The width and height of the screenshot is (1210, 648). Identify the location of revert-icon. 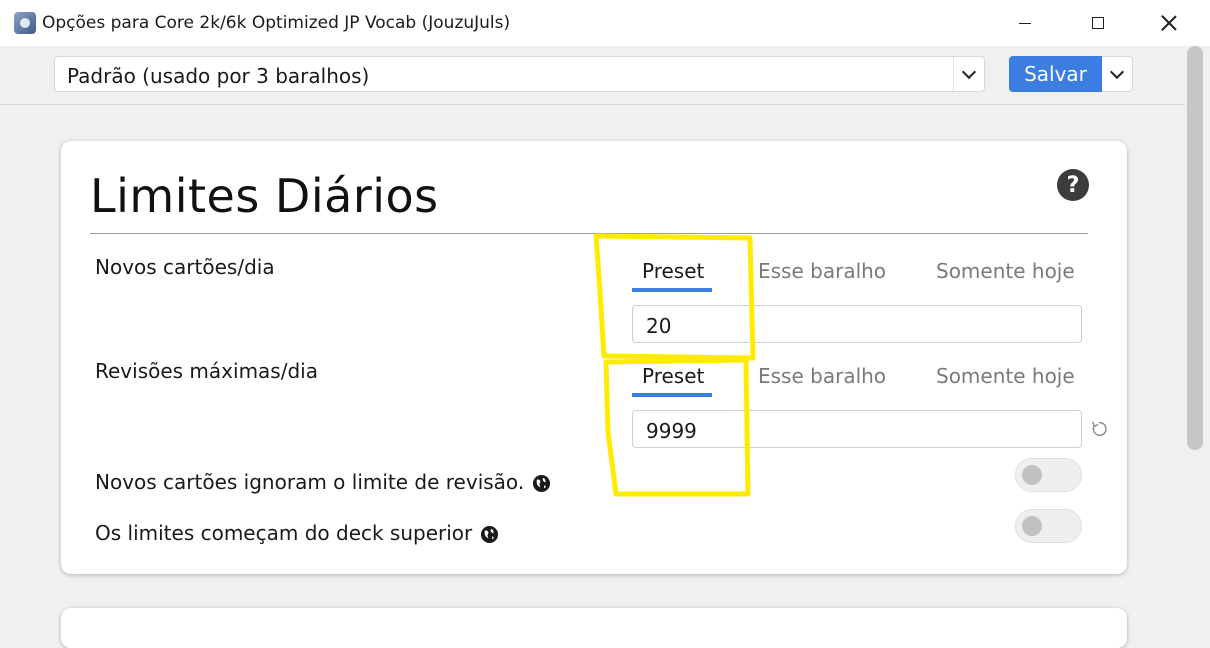
(1099, 429).